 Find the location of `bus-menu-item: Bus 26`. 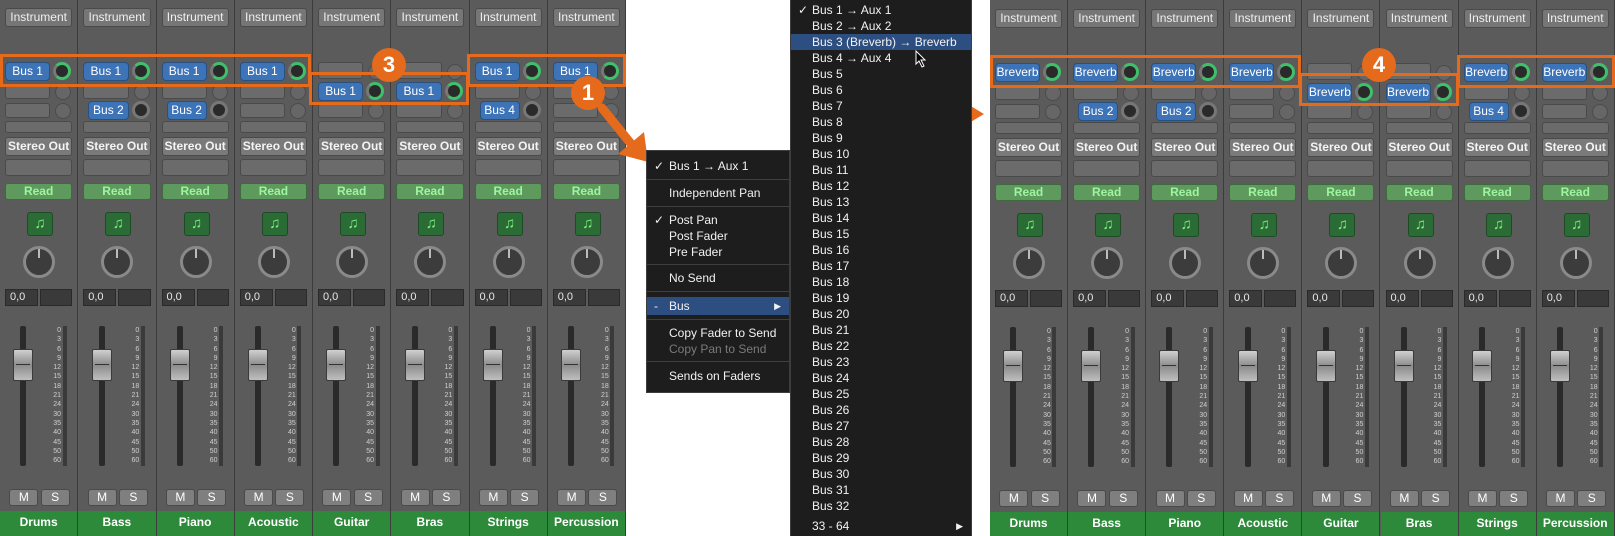

bus-menu-item: Bus 26 is located at coordinates (881, 410).